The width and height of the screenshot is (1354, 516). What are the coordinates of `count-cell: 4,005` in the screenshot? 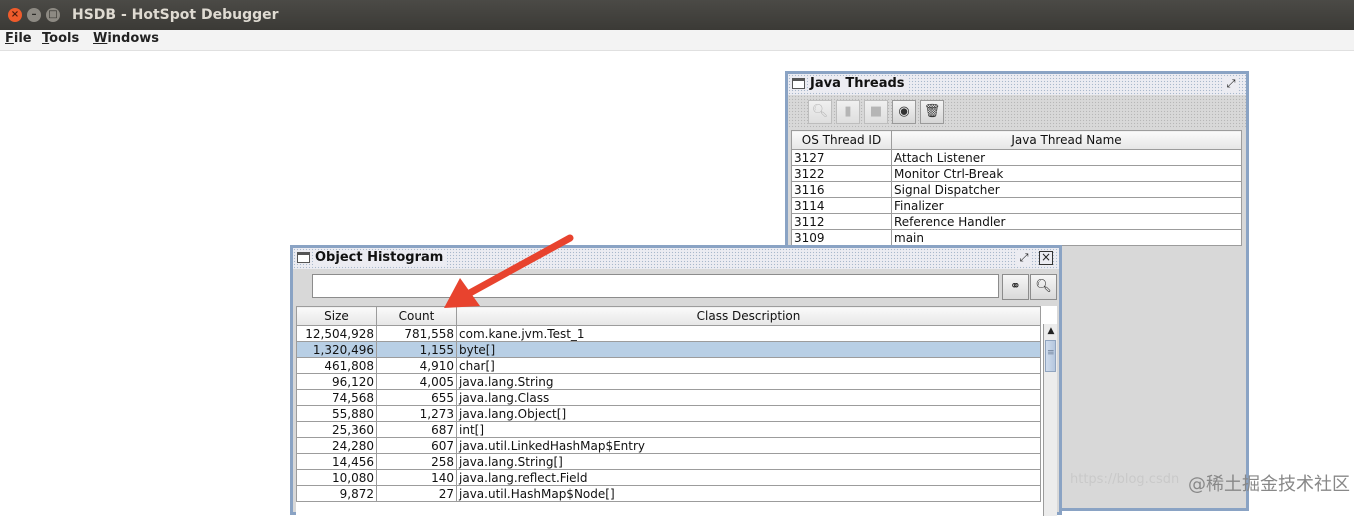 It's located at (416, 381).